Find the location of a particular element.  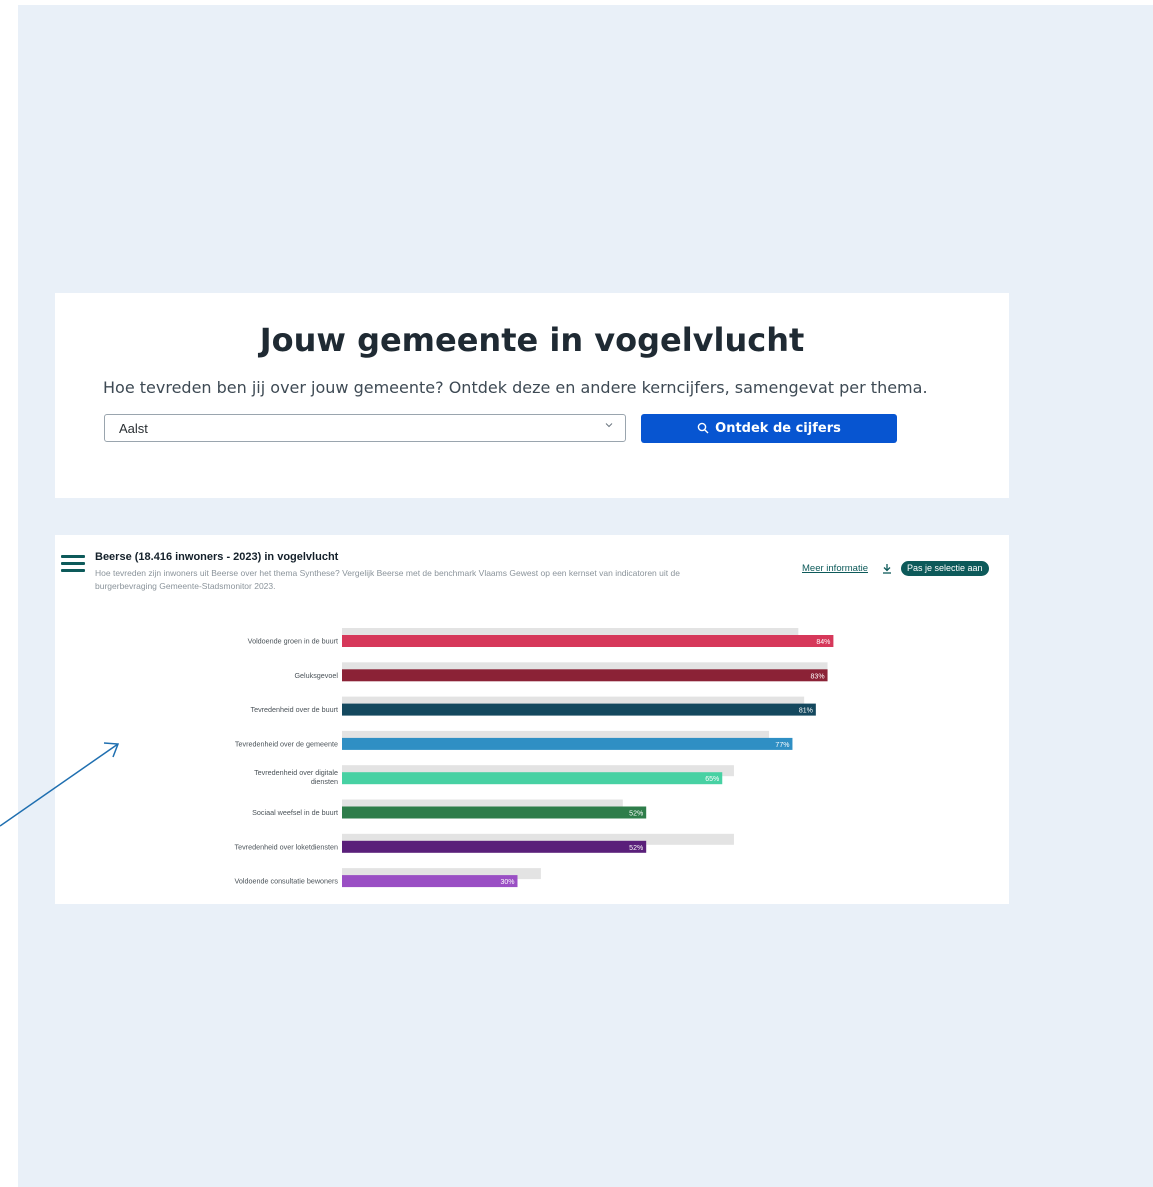

category-label: Tevredenheid over de gemeente is located at coordinates (286, 743).